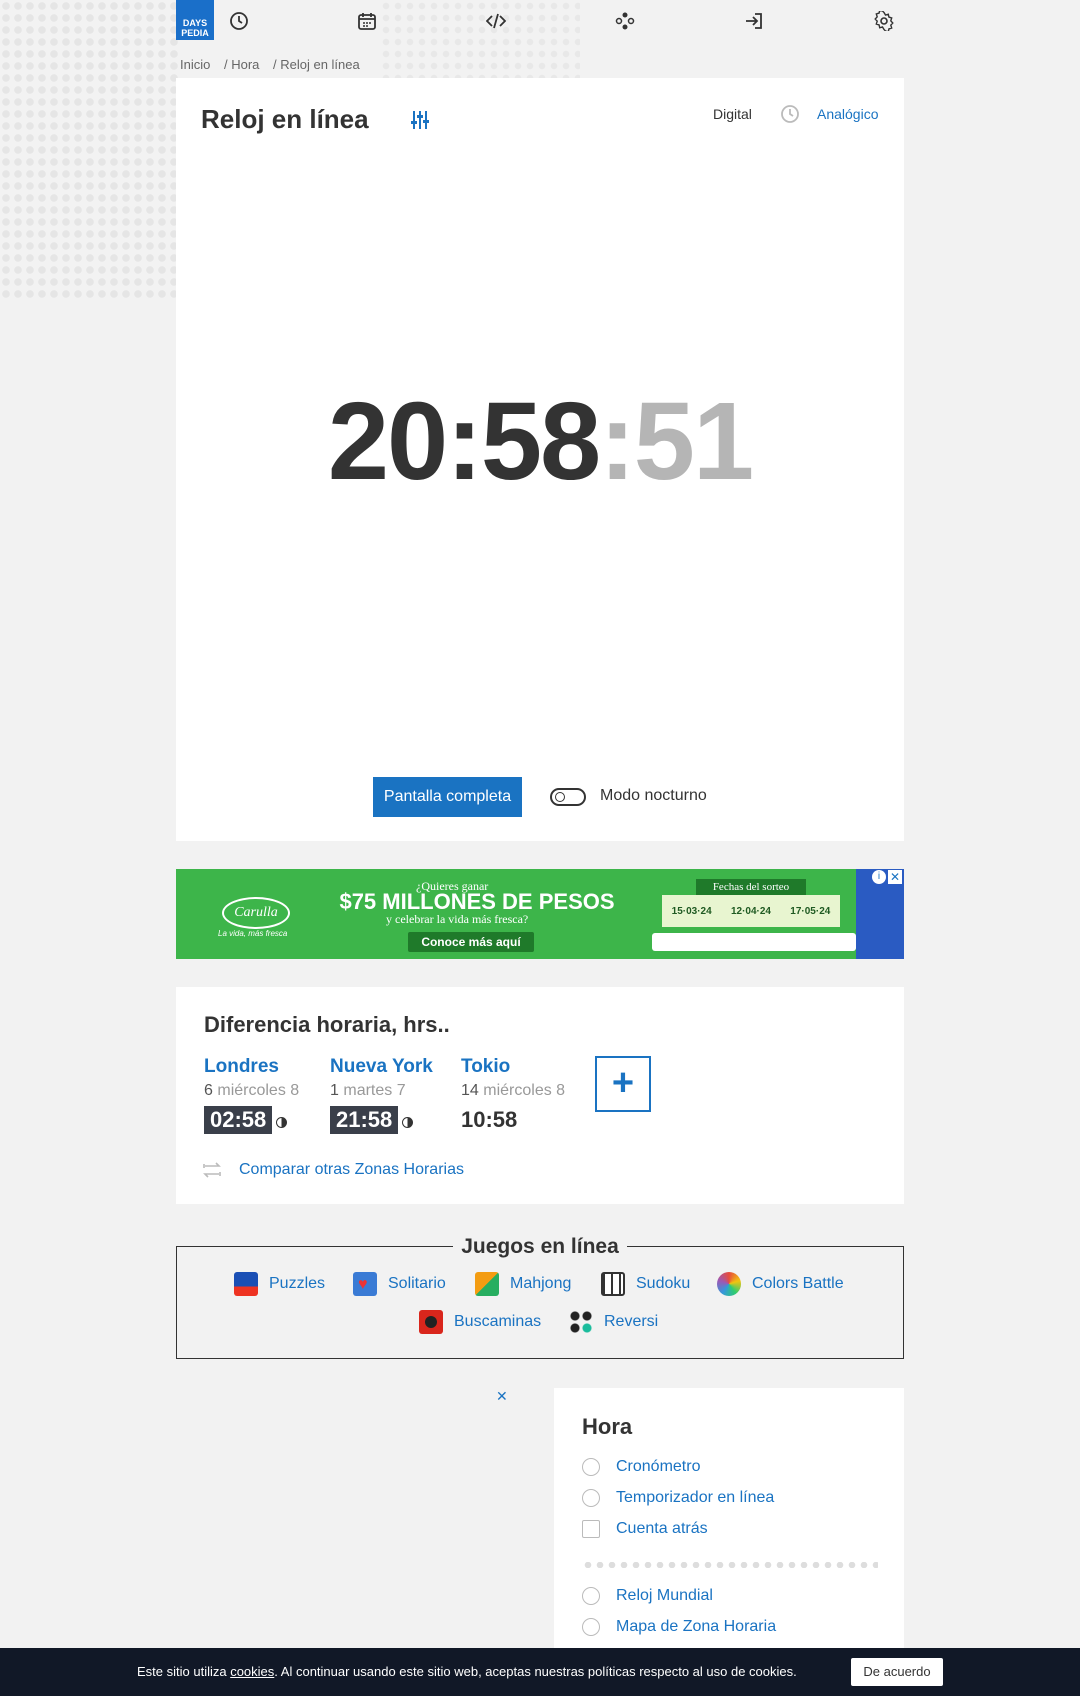 Image resolution: width=1080 pixels, height=1696 pixels. I want to click on game-reversi: Reversi, so click(613, 1322).